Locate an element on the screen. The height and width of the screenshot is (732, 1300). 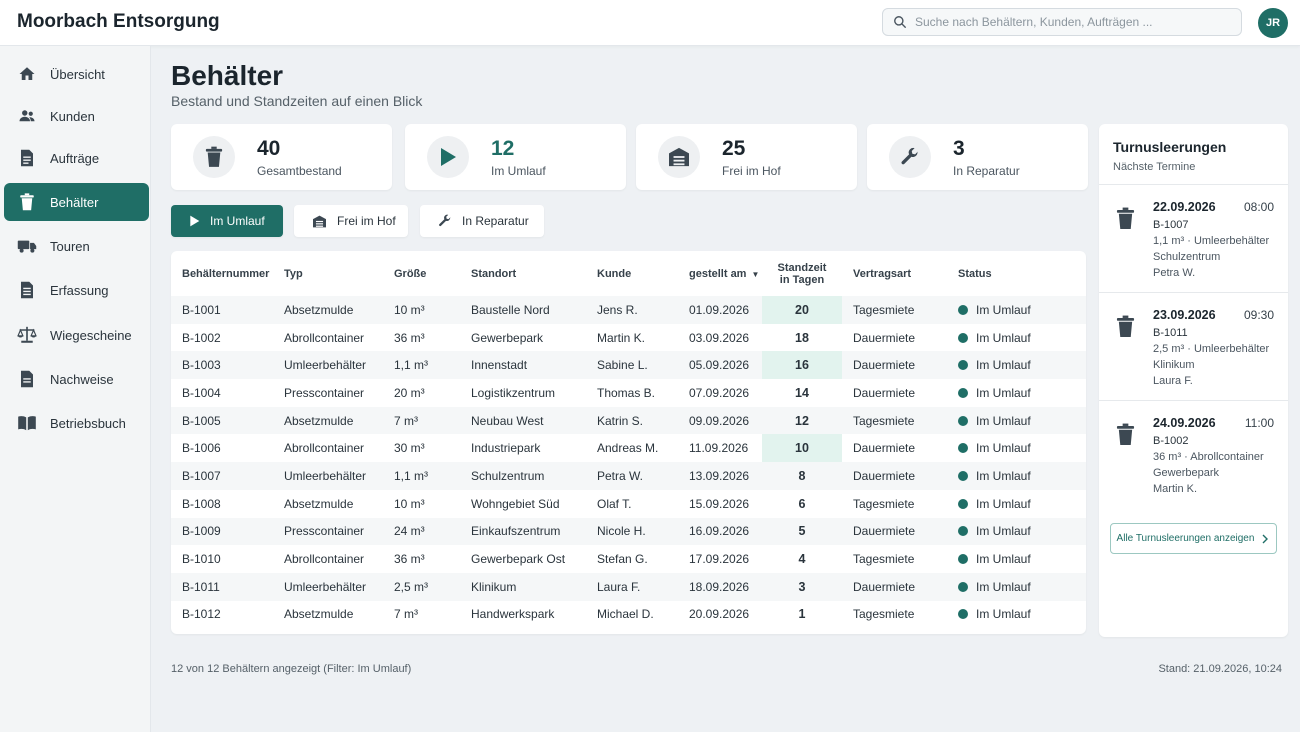
cell-type: Absetzmulde is located at coordinates (328, 310).